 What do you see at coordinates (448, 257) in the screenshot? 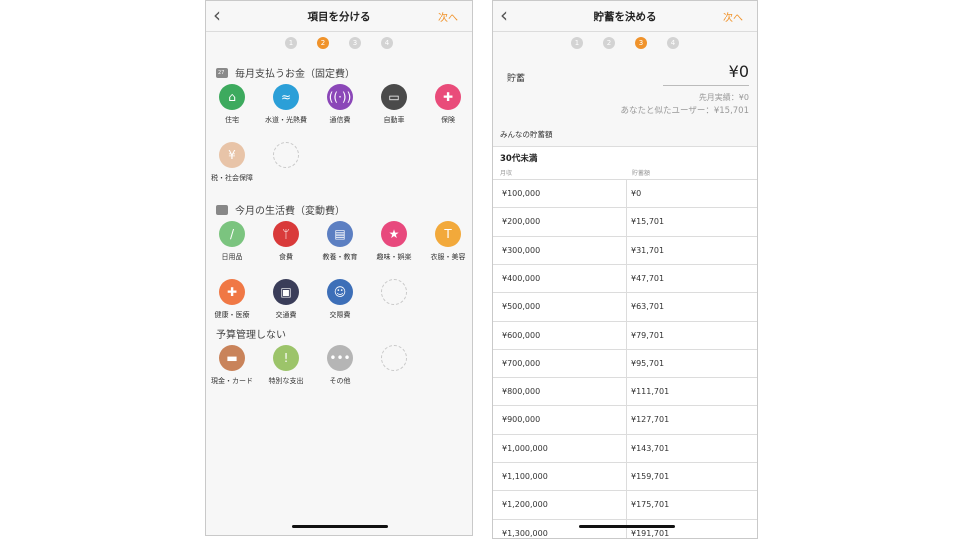
I see `category-label: 衣服・美容` at bounding box center [448, 257].